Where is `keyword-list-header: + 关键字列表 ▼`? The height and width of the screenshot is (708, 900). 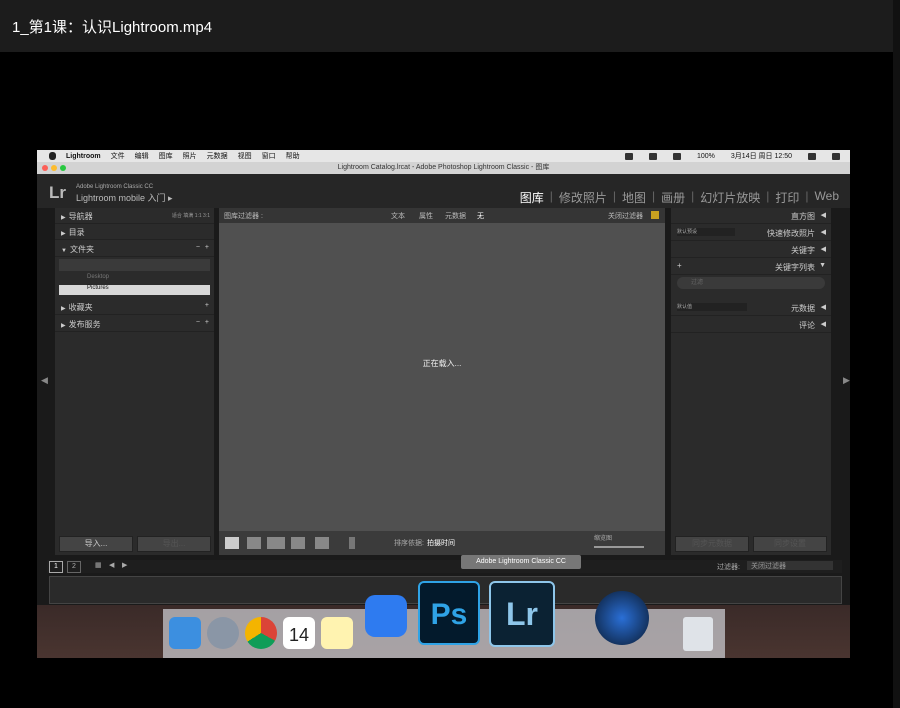 keyword-list-header: + 关键字列表 ▼ is located at coordinates (751, 267).